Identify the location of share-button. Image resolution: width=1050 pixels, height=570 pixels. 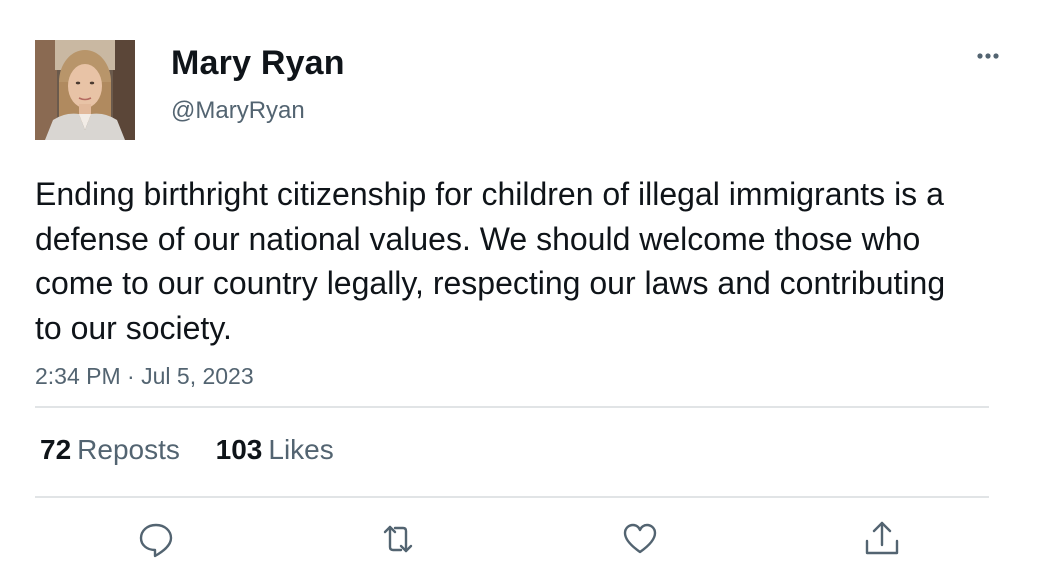
(882, 539).